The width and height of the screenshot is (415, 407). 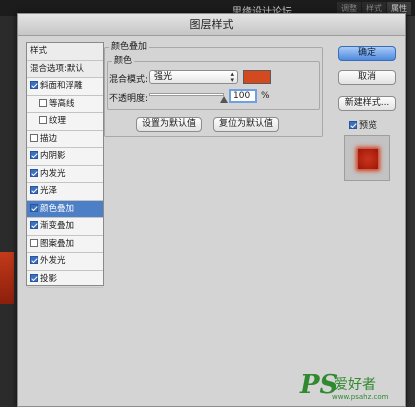 What do you see at coordinates (129, 47) in the screenshot?
I see `color-overlay-title: 颜色叠加` at bounding box center [129, 47].